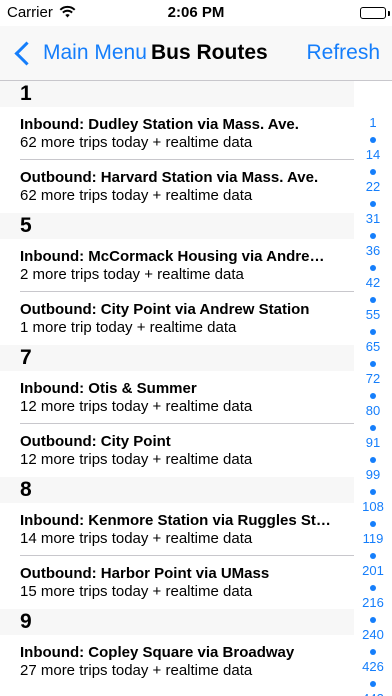  Describe the element at coordinates (373, 218) in the screenshot. I see `section-index-item: 31` at that location.